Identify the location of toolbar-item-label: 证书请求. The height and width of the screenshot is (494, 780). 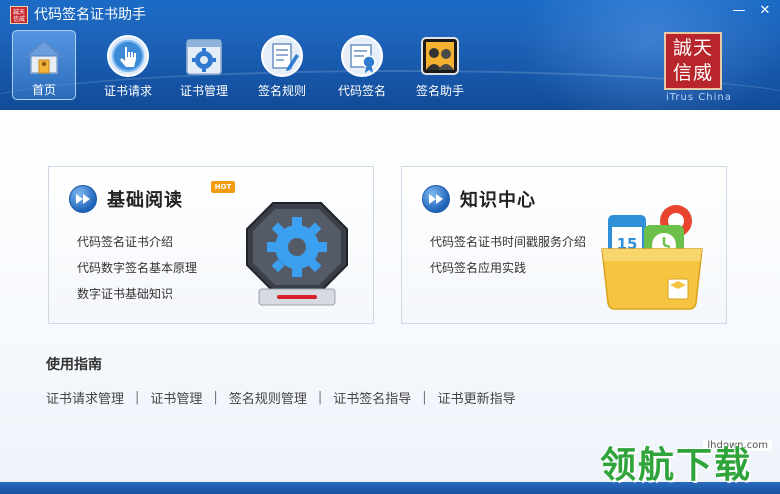
(127, 91).